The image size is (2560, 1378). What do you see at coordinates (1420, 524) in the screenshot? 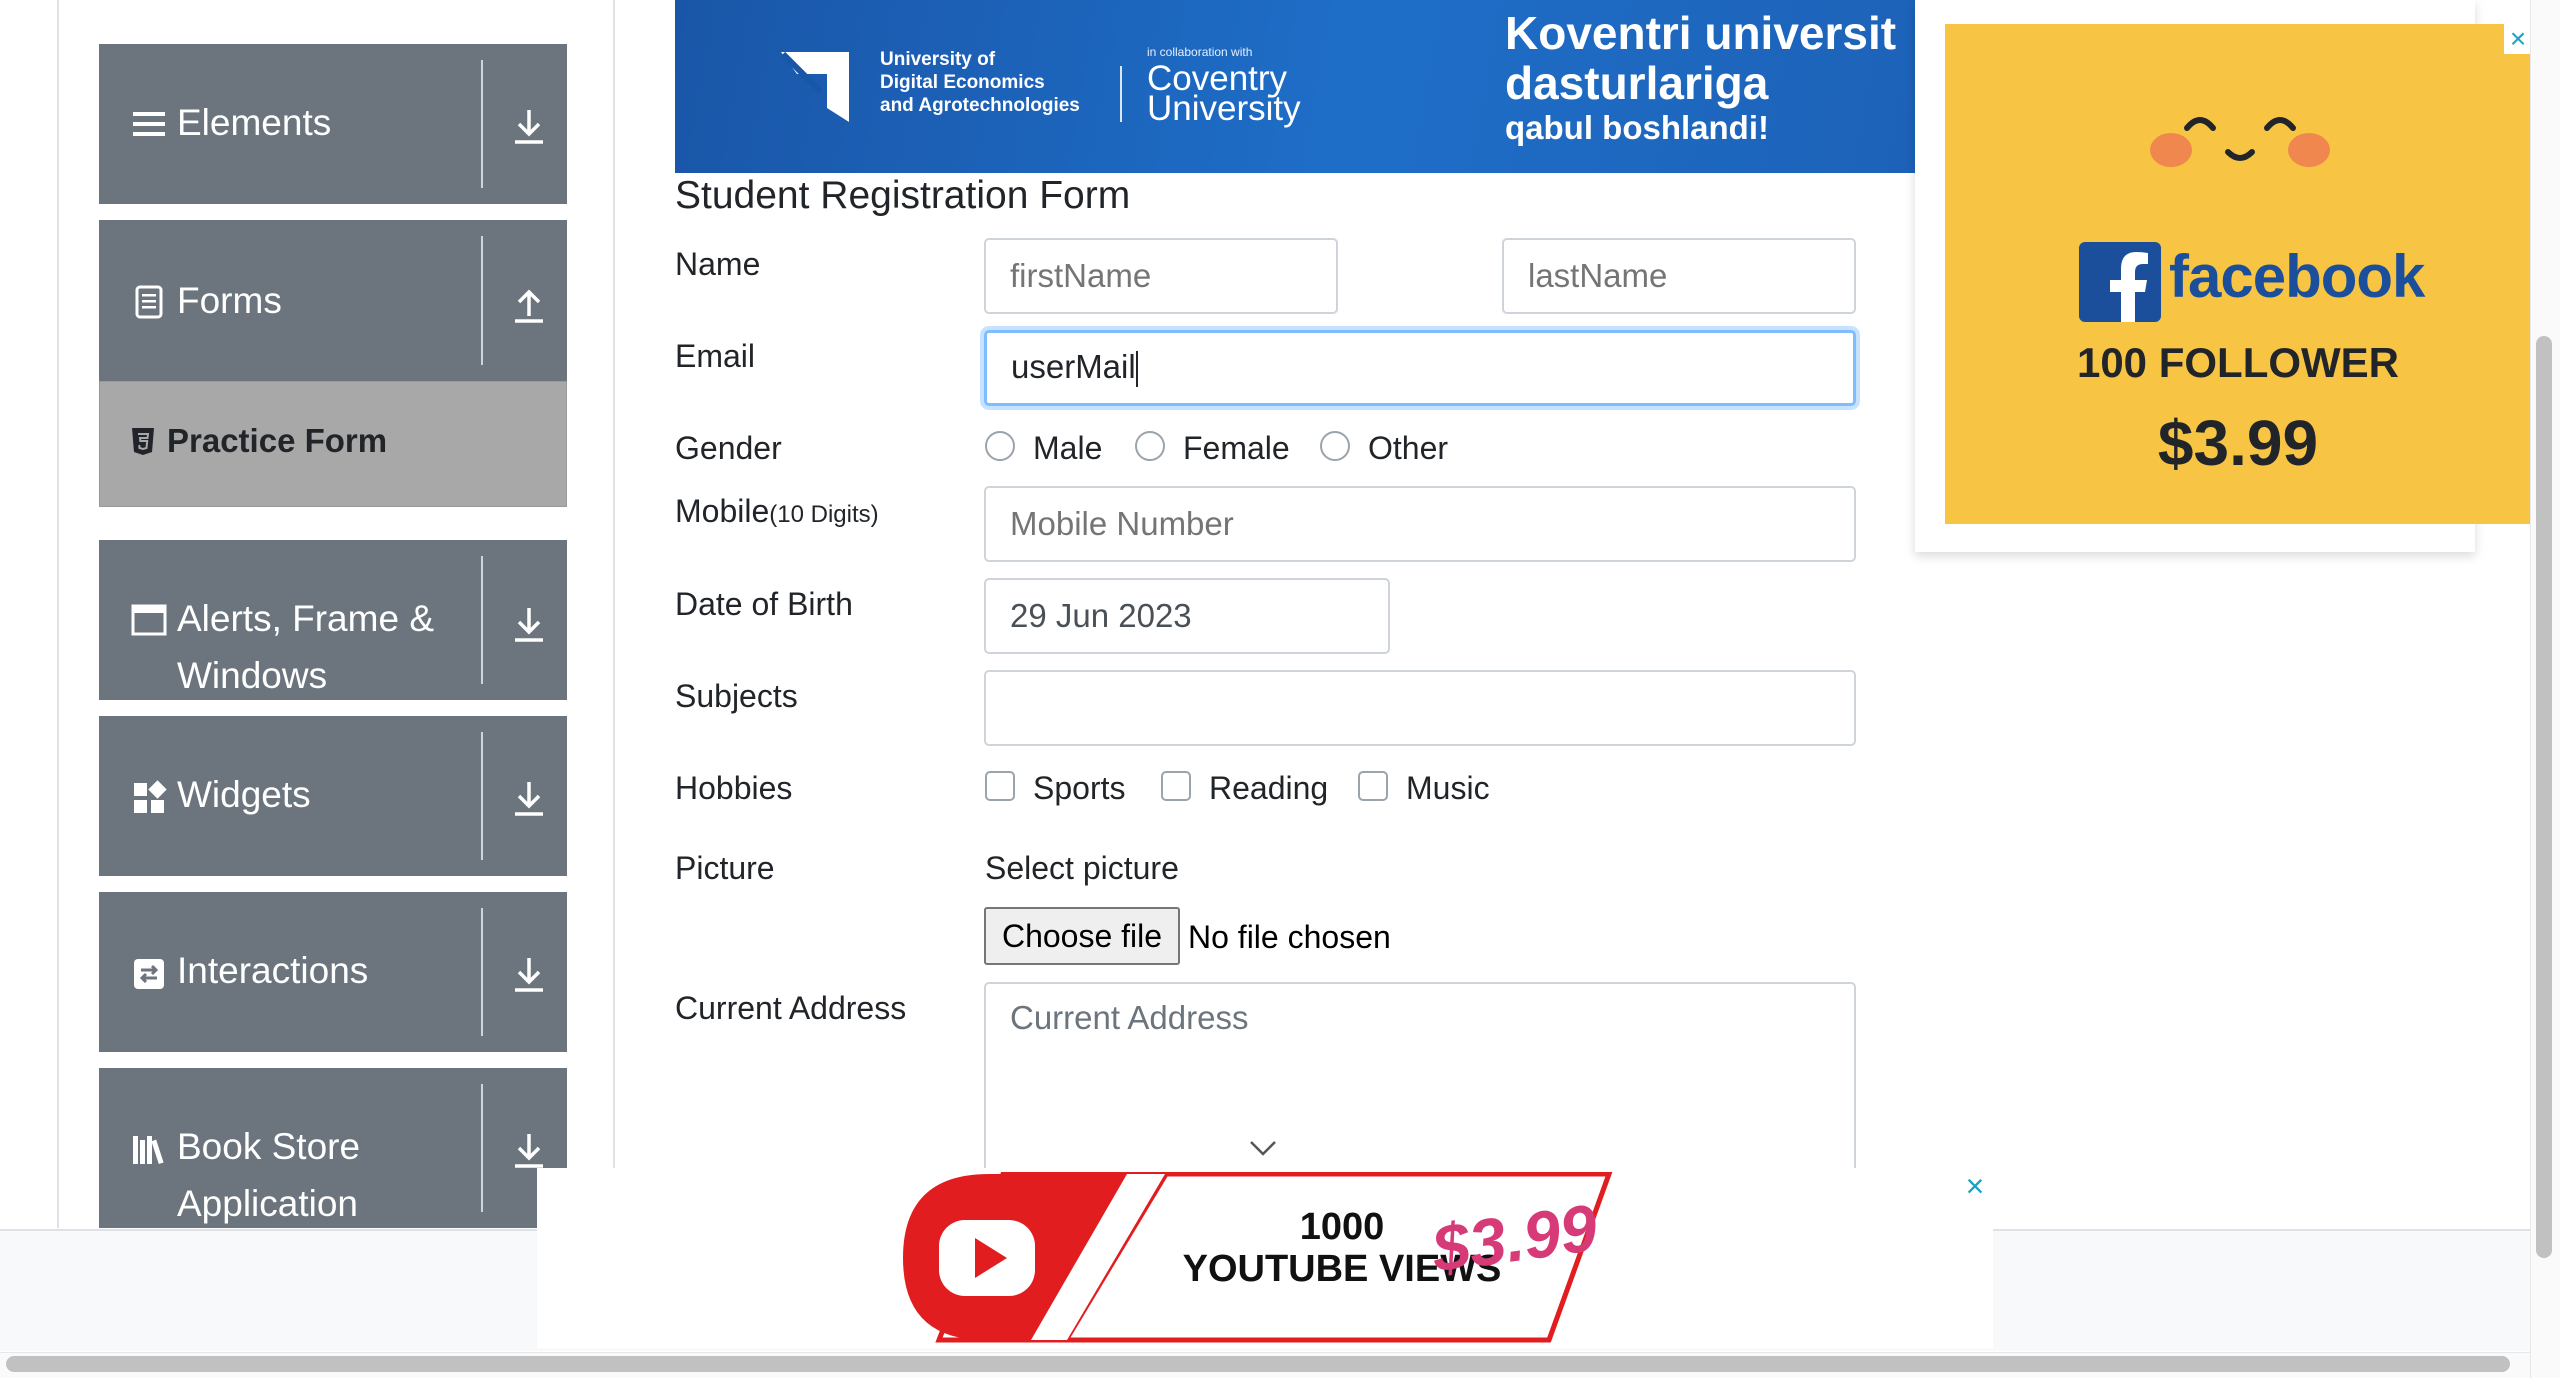
I see `mobile-input` at bounding box center [1420, 524].